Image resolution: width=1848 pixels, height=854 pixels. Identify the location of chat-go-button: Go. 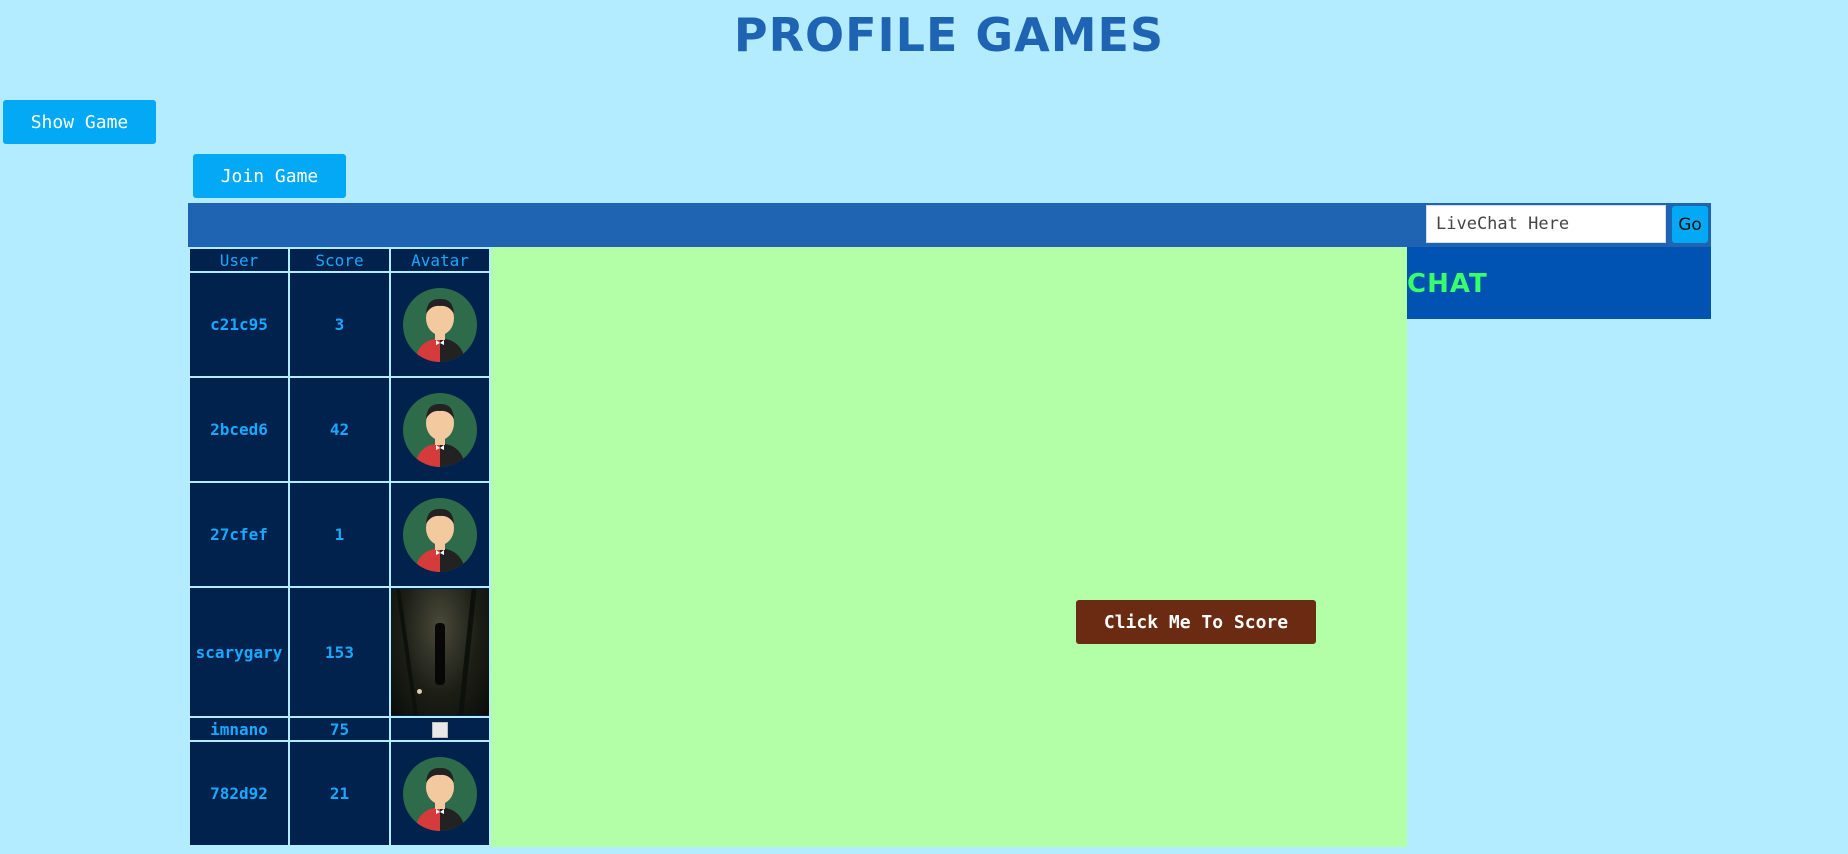
(1690, 224).